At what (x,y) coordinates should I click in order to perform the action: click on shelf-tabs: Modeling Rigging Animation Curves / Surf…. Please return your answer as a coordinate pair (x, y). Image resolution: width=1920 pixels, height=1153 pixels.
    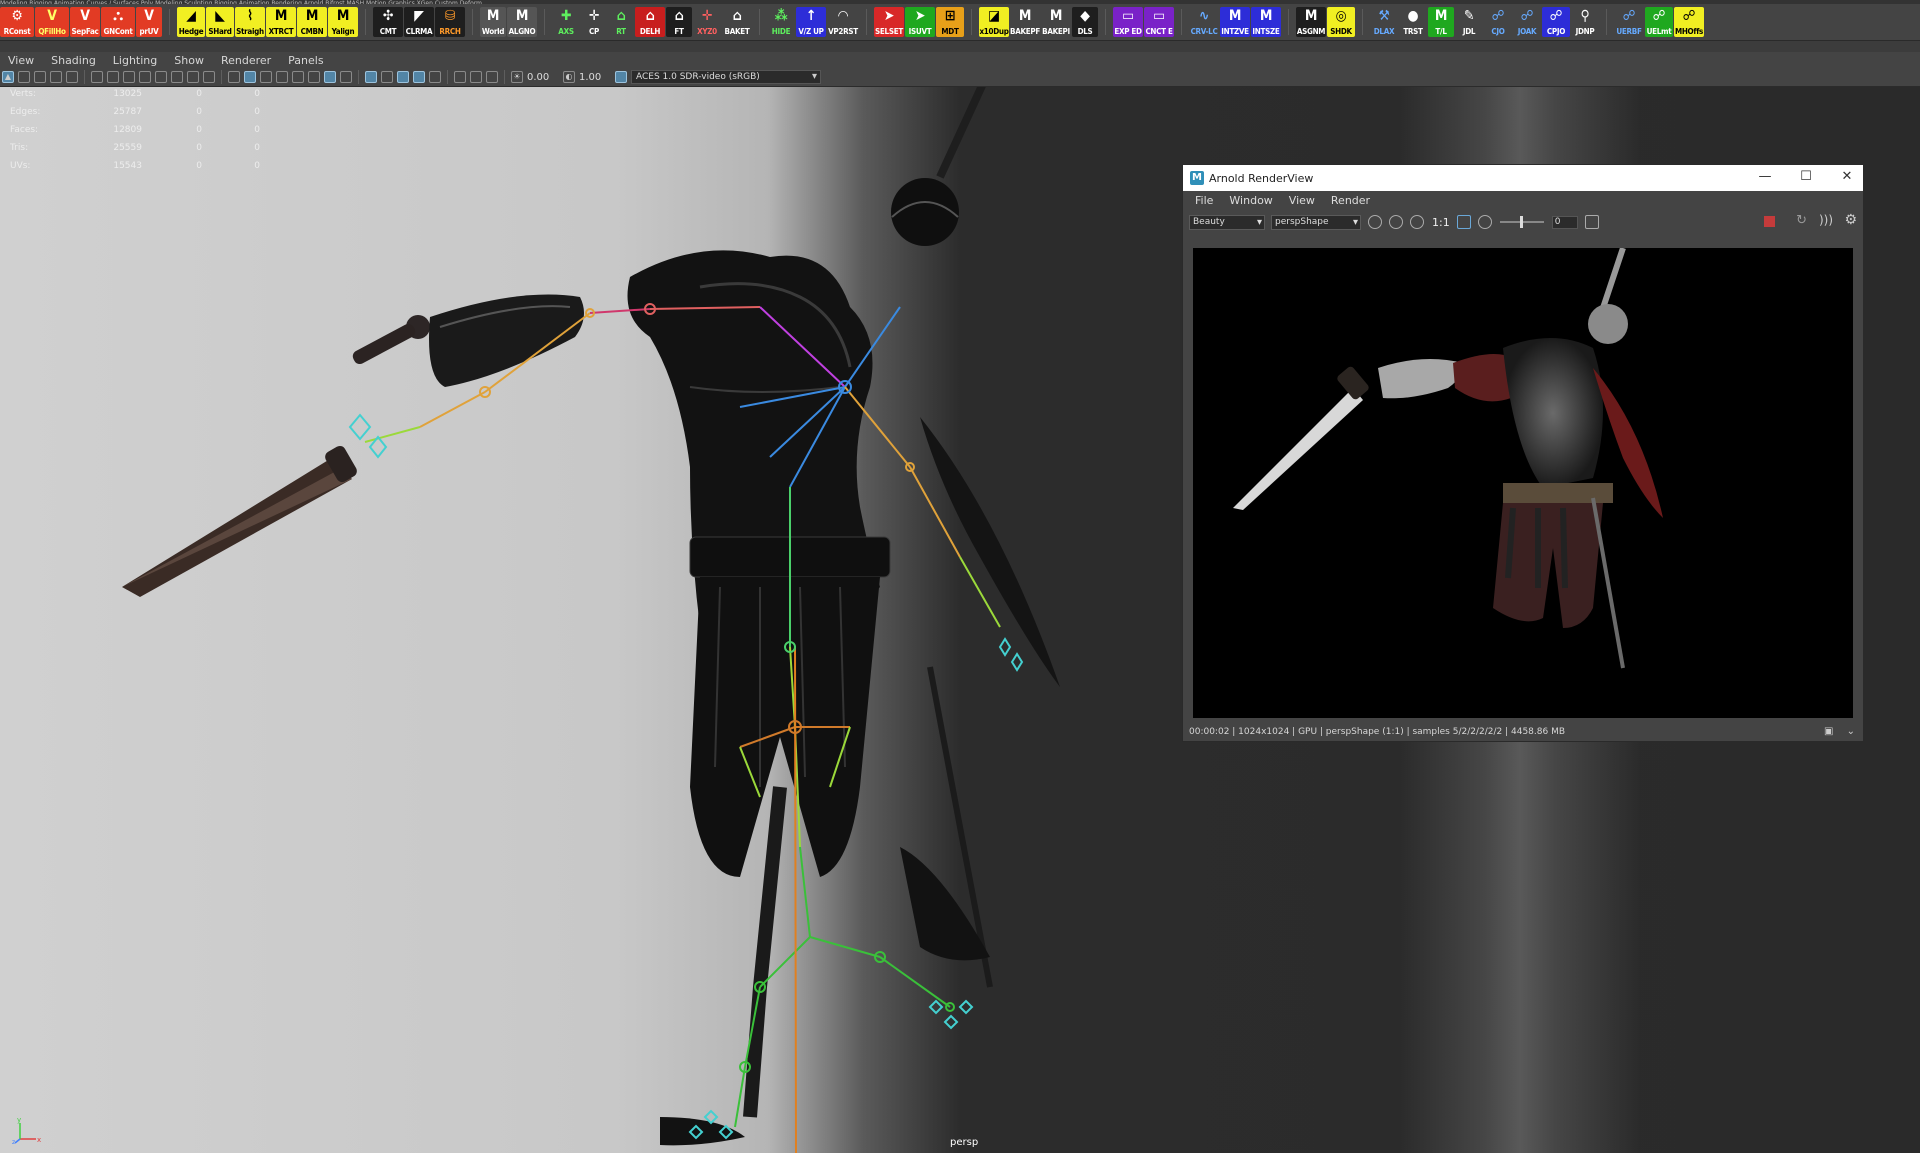
    Looking at the image, I should click on (960, 2).